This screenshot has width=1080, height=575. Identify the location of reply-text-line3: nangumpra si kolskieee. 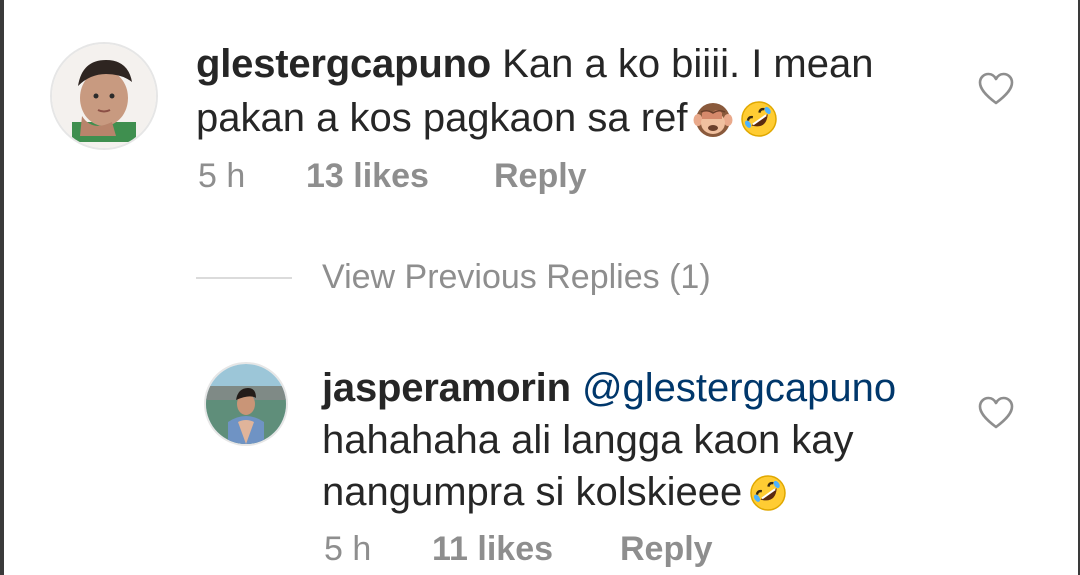
(532, 492).